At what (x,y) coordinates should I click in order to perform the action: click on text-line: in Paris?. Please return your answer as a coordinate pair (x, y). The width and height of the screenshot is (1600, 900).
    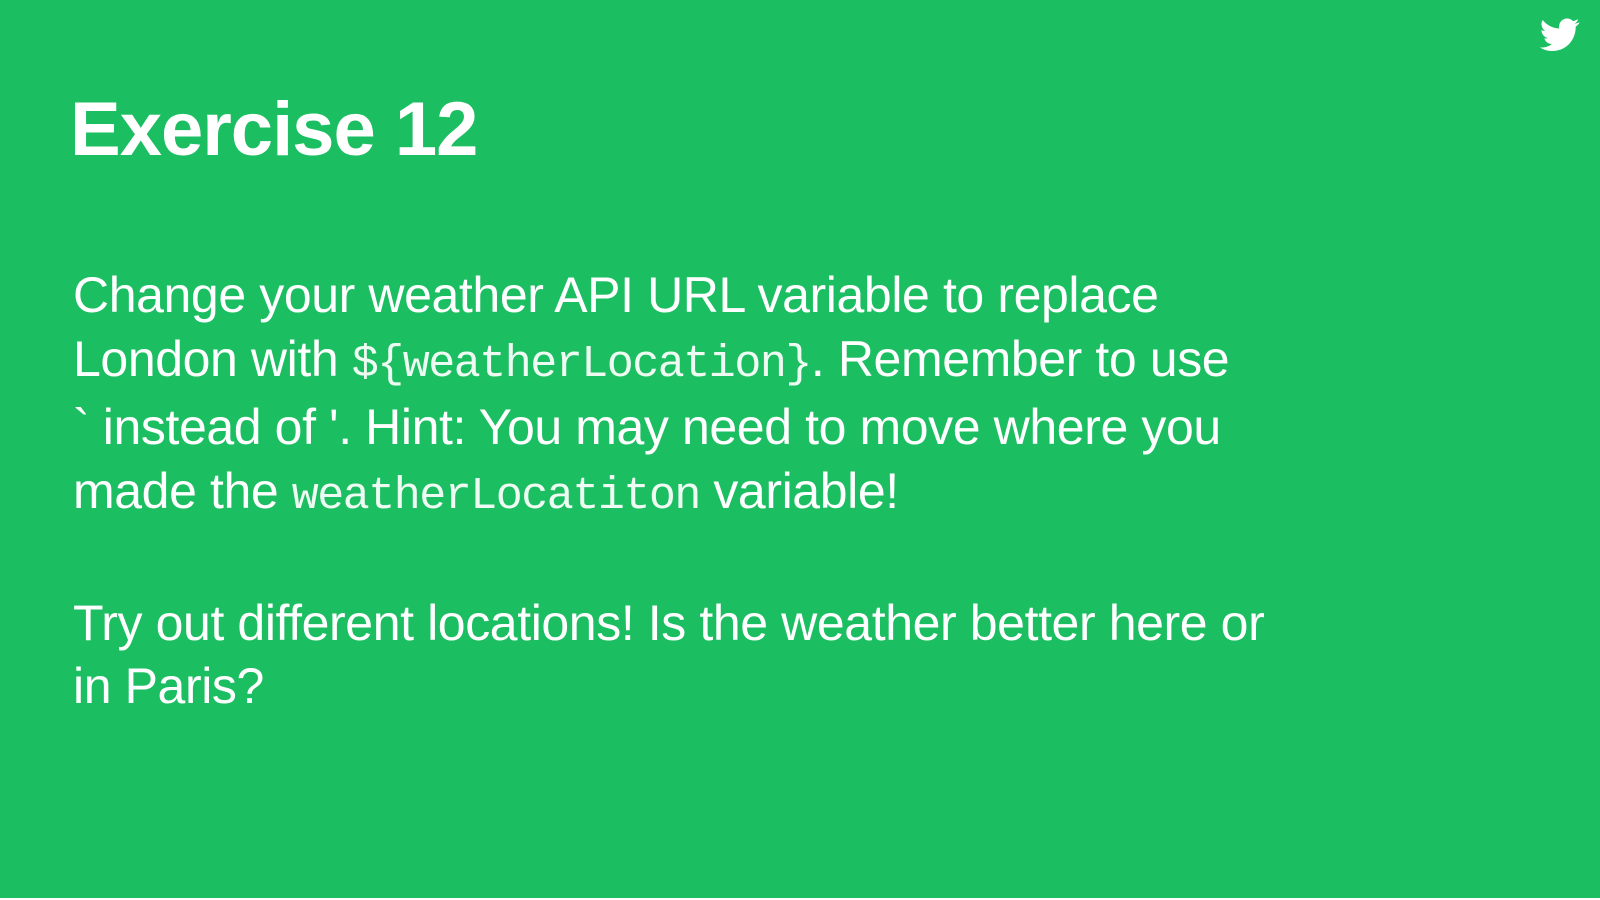
    Looking at the image, I should click on (773, 687).